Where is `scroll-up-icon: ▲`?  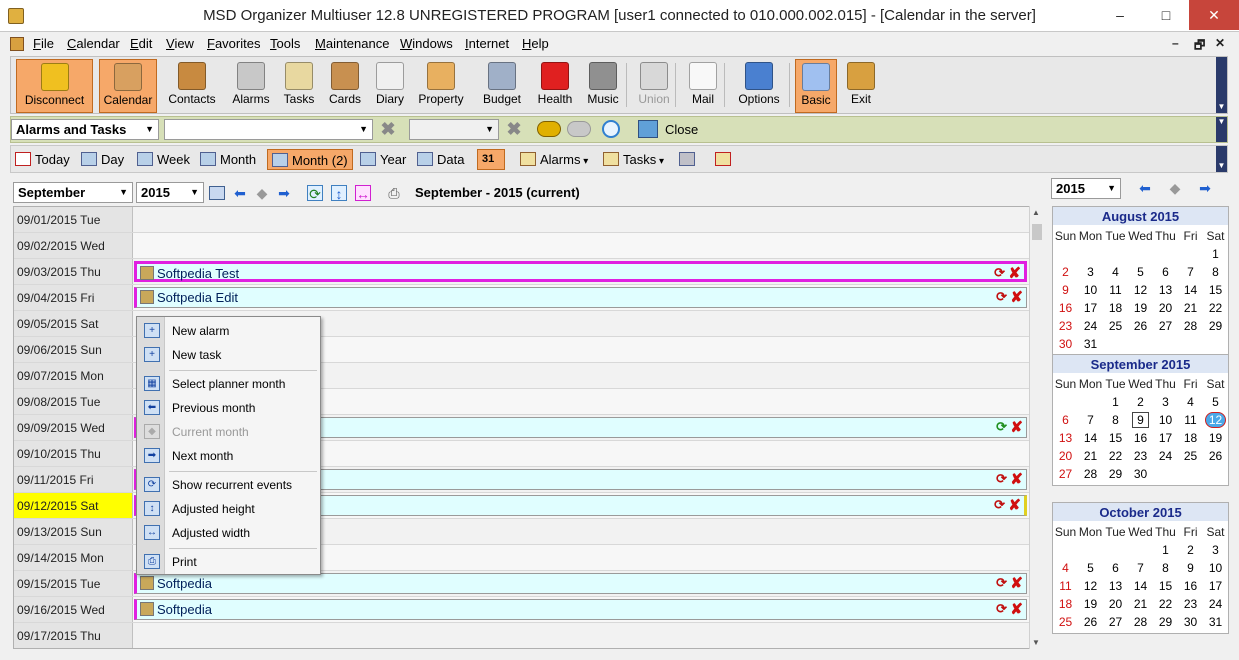
scroll-up-icon: ▲ is located at coordinates (1036, 212).